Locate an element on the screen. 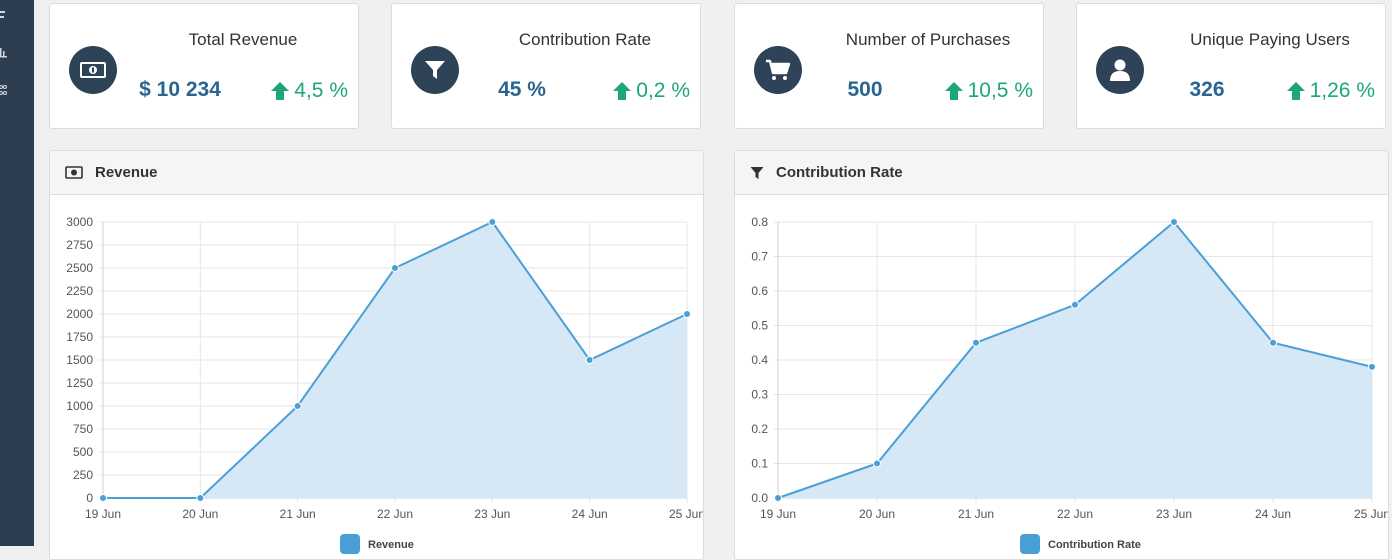  y-tick-label: 1750 is located at coordinates (79, 337).